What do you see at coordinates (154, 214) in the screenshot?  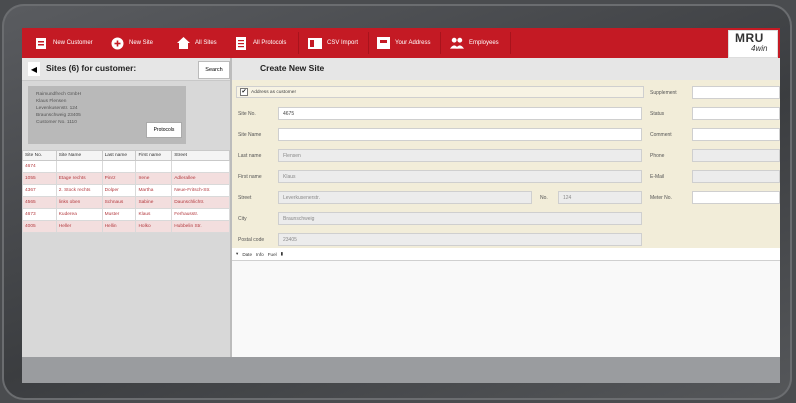 I see `table-cell: Klaus` at bounding box center [154, 214].